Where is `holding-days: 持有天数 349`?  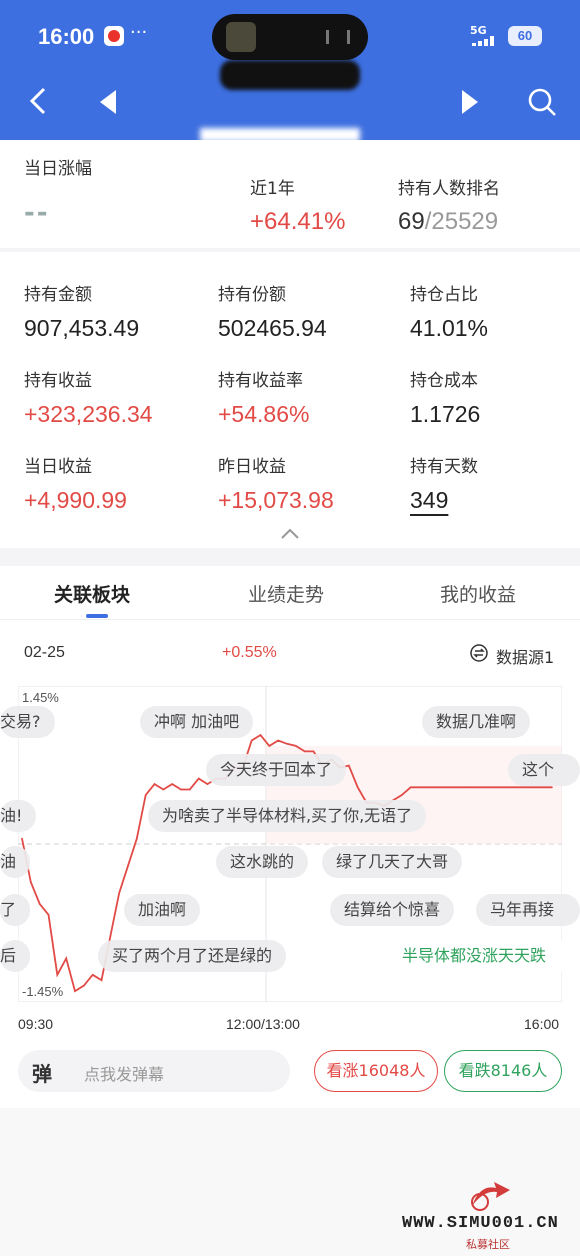 holding-days: 持有天数 349 is located at coordinates (444, 483).